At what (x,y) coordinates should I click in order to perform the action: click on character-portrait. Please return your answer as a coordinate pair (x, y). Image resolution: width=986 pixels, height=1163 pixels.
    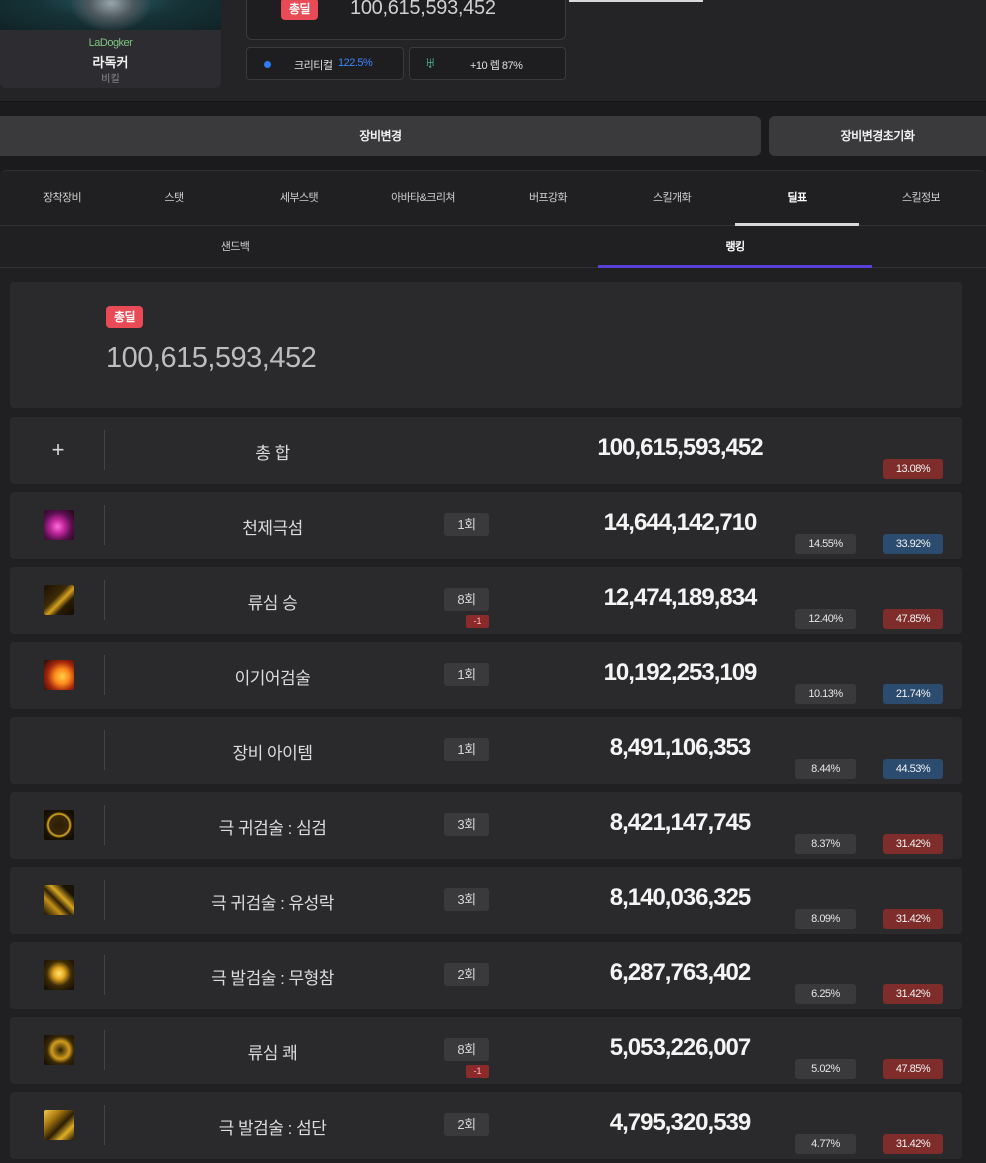
    Looking at the image, I should click on (110, 15).